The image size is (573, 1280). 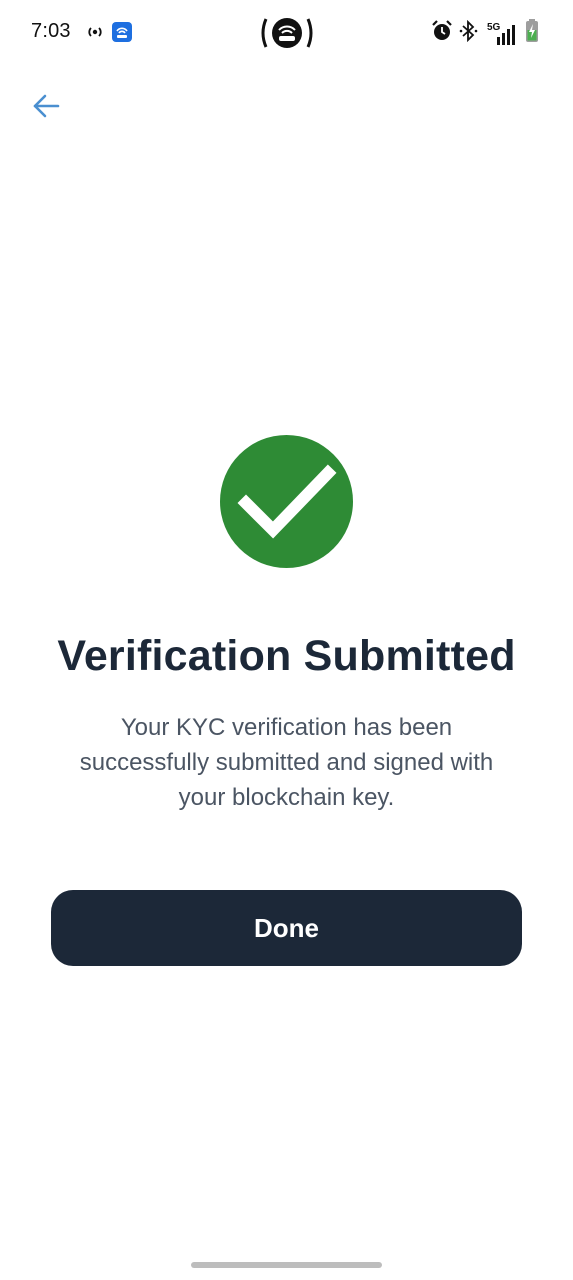 What do you see at coordinates (502, 33) in the screenshot?
I see `signal-icon: 5G` at bounding box center [502, 33].